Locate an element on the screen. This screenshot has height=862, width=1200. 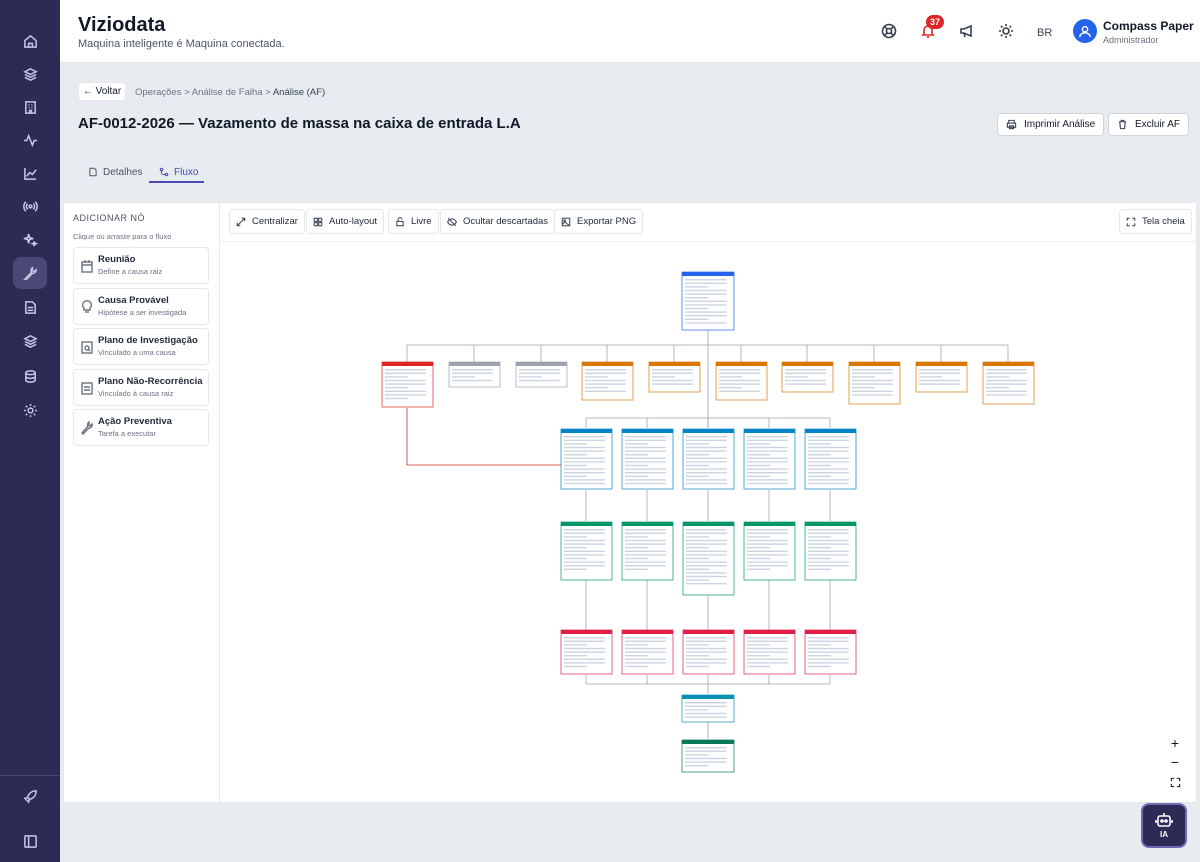
calendar-icon is located at coordinates (87, 266).